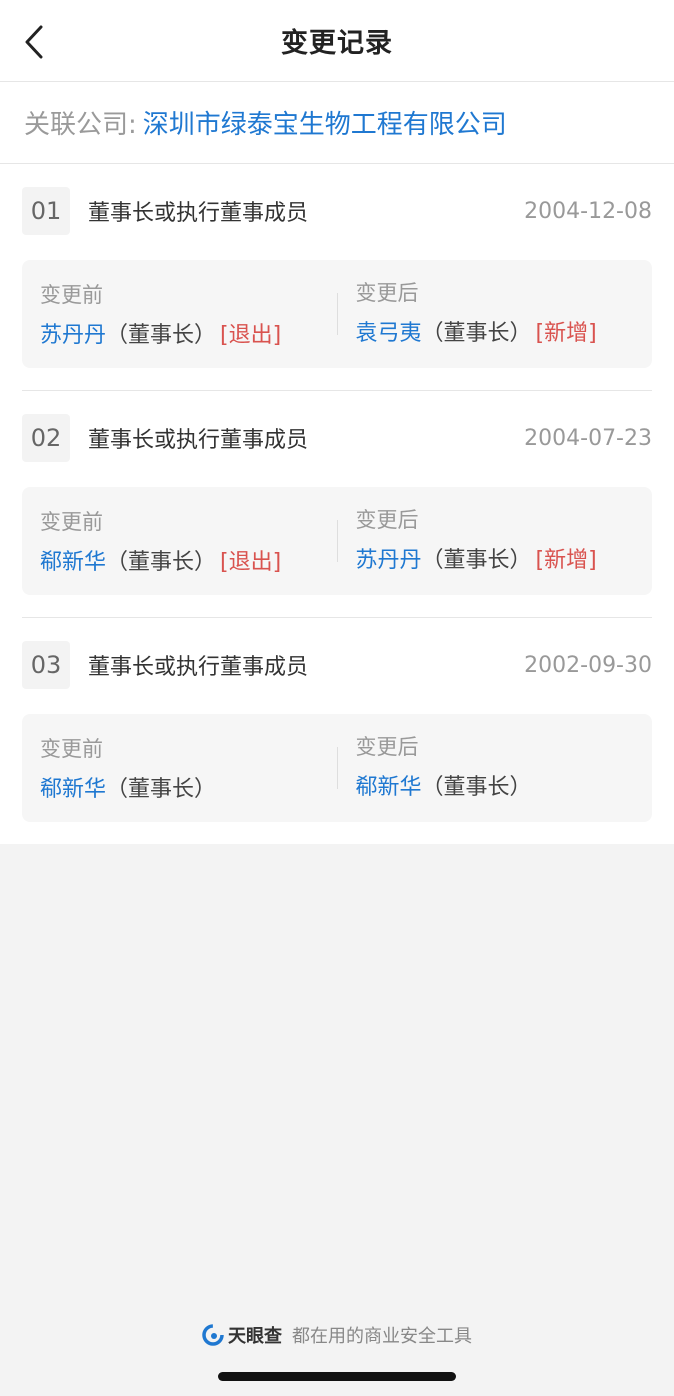 This screenshot has width=674, height=1396. I want to click on brand: 天眼查, so click(242, 1335).